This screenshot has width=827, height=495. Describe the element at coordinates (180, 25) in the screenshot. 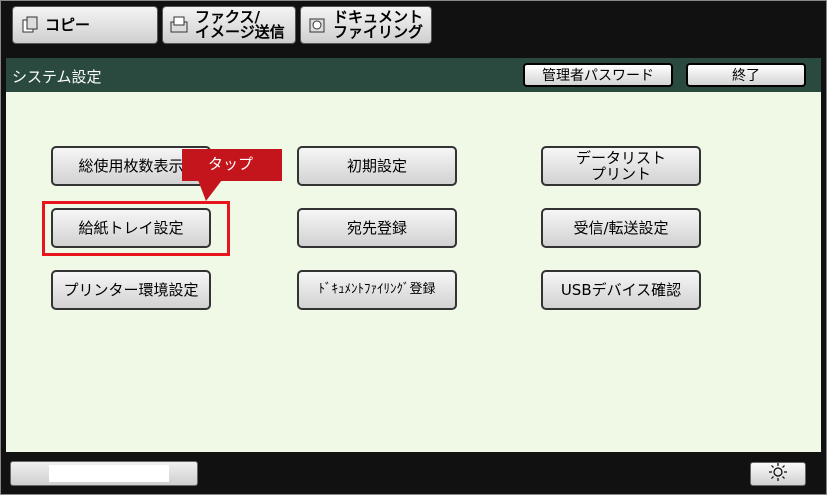

I see `fax-icon` at that location.